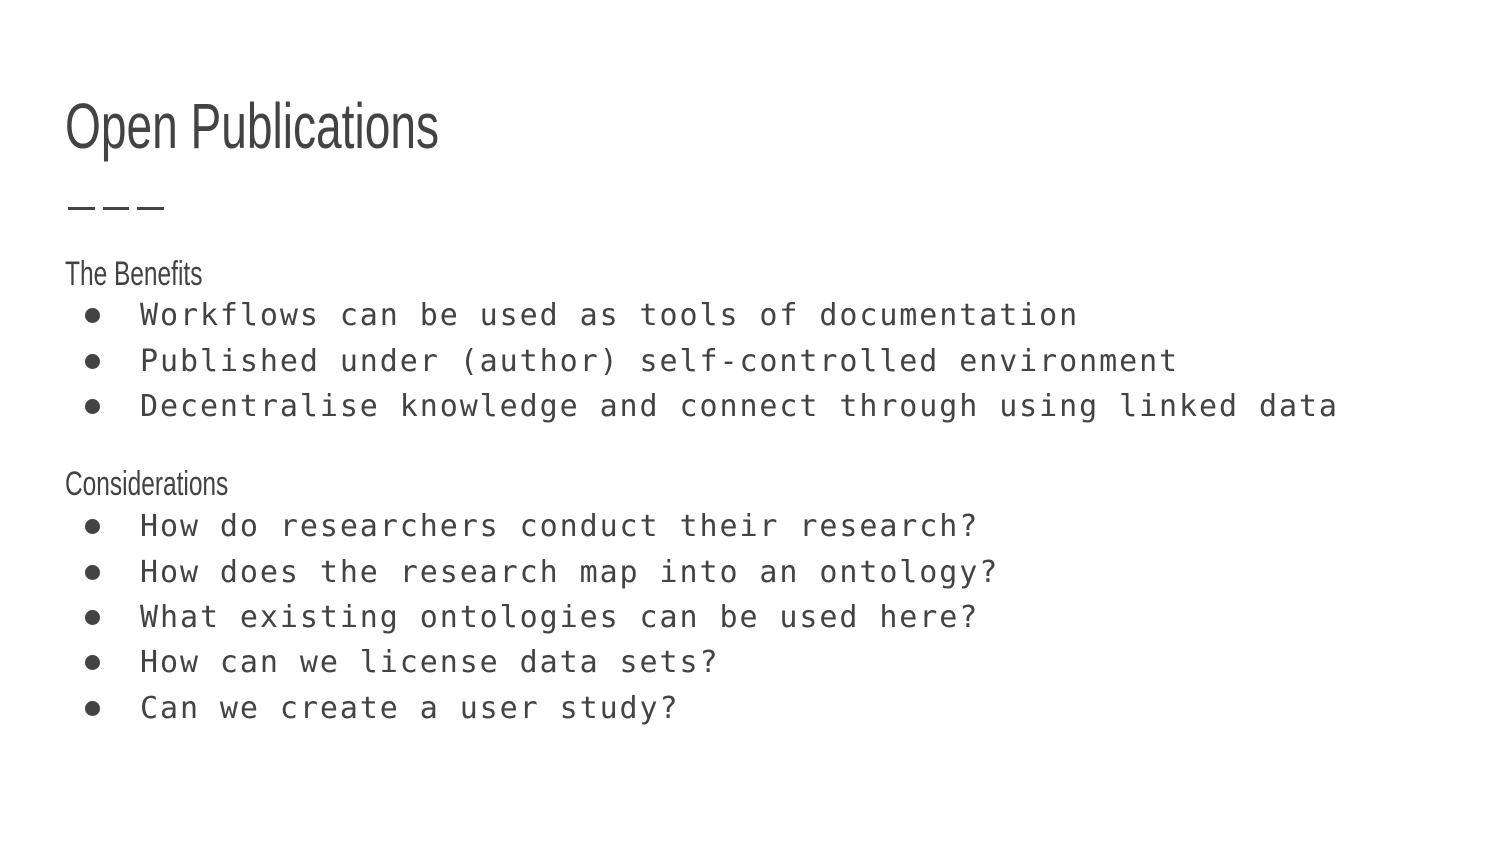 The width and height of the screenshot is (1500, 844). Describe the element at coordinates (147, 484) in the screenshot. I see `section-heading-considerations: Considerations` at that location.